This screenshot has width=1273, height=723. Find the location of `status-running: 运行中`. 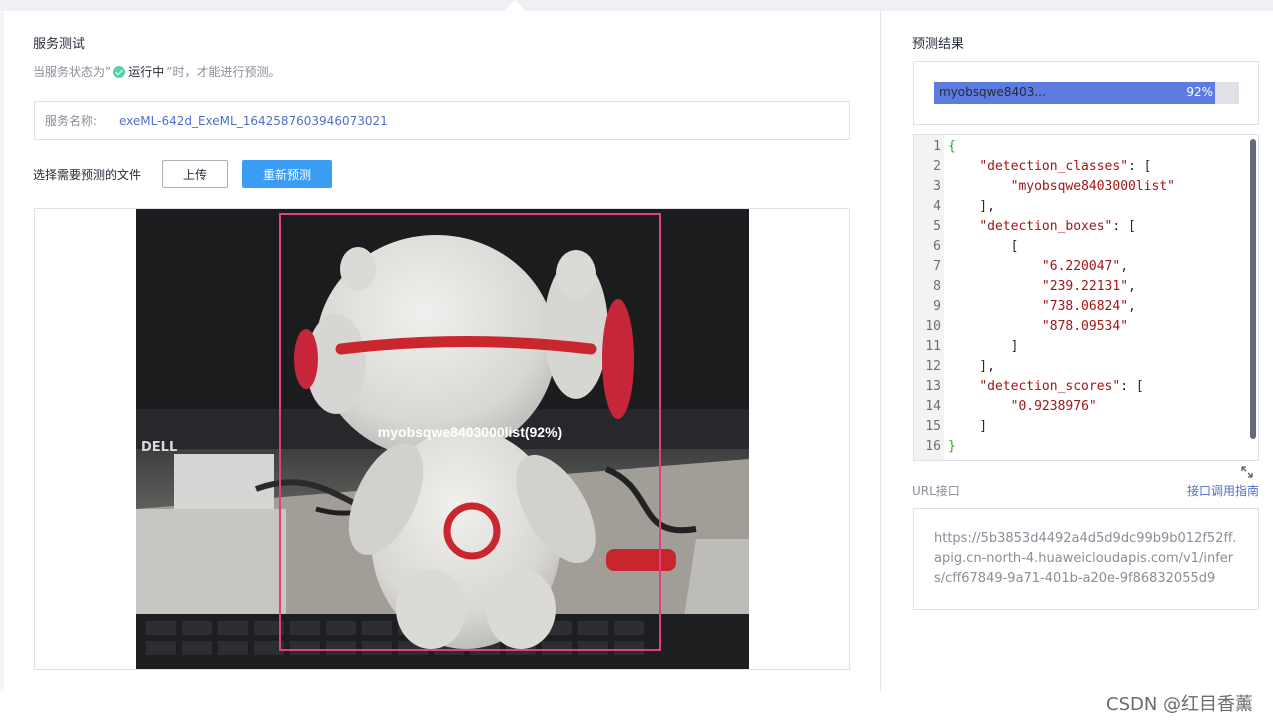

status-running: 运行中 is located at coordinates (138, 71).